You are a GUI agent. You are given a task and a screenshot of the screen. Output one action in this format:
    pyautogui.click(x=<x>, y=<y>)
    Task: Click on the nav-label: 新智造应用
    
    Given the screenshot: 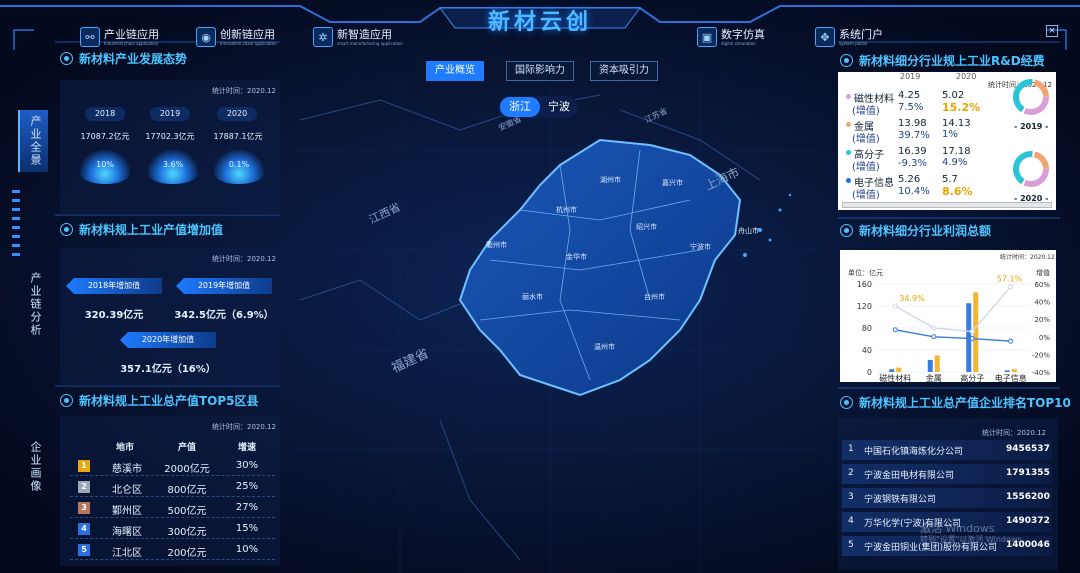 What is the action you would take?
    pyautogui.click(x=364, y=34)
    